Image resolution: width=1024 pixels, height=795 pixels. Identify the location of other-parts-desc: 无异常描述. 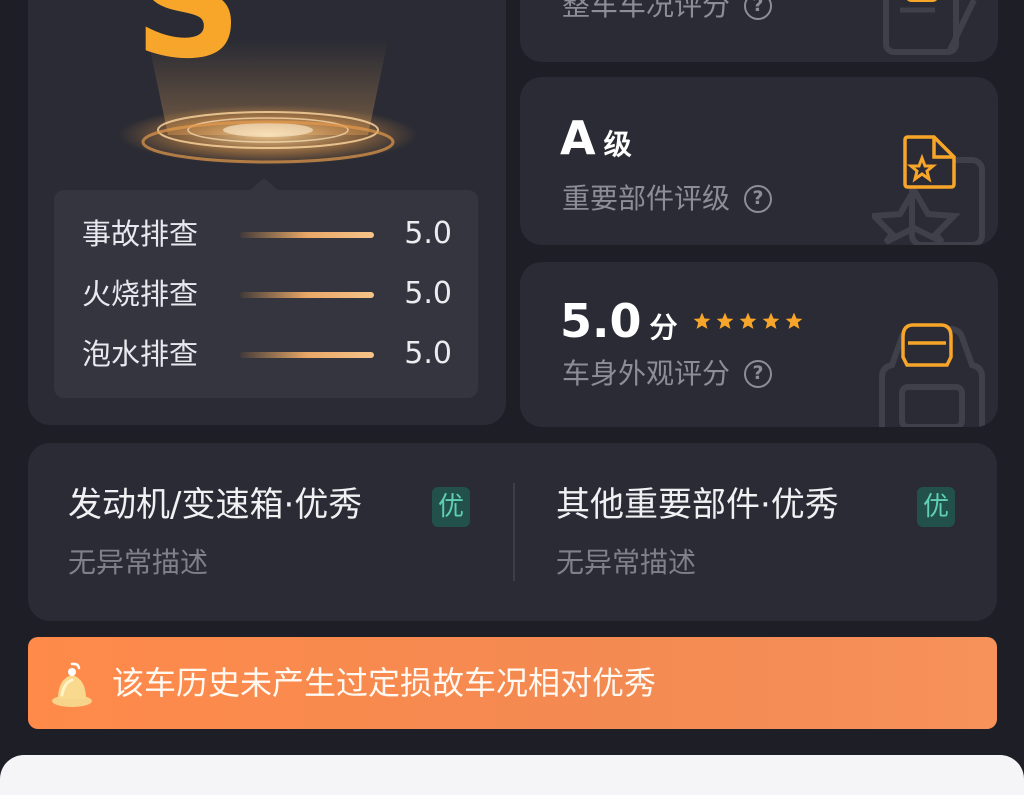
(626, 562).